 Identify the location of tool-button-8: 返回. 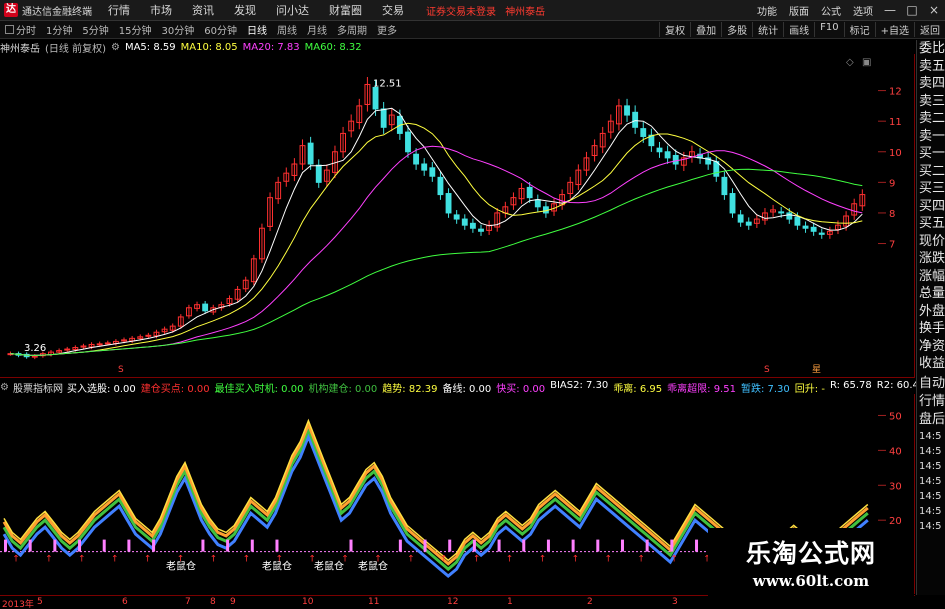
(929, 29).